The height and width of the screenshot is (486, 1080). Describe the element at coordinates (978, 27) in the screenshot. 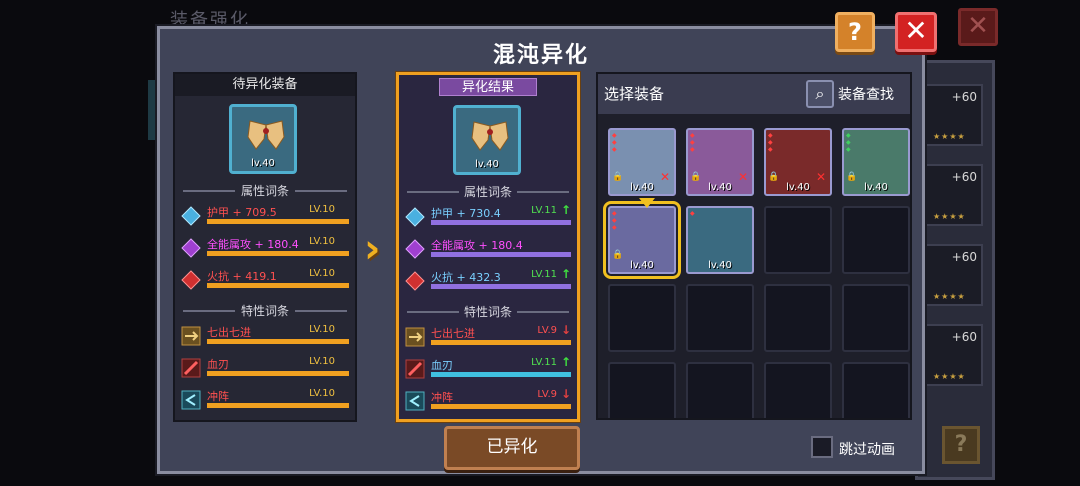

I see `background-close-icon: ✕` at that location.